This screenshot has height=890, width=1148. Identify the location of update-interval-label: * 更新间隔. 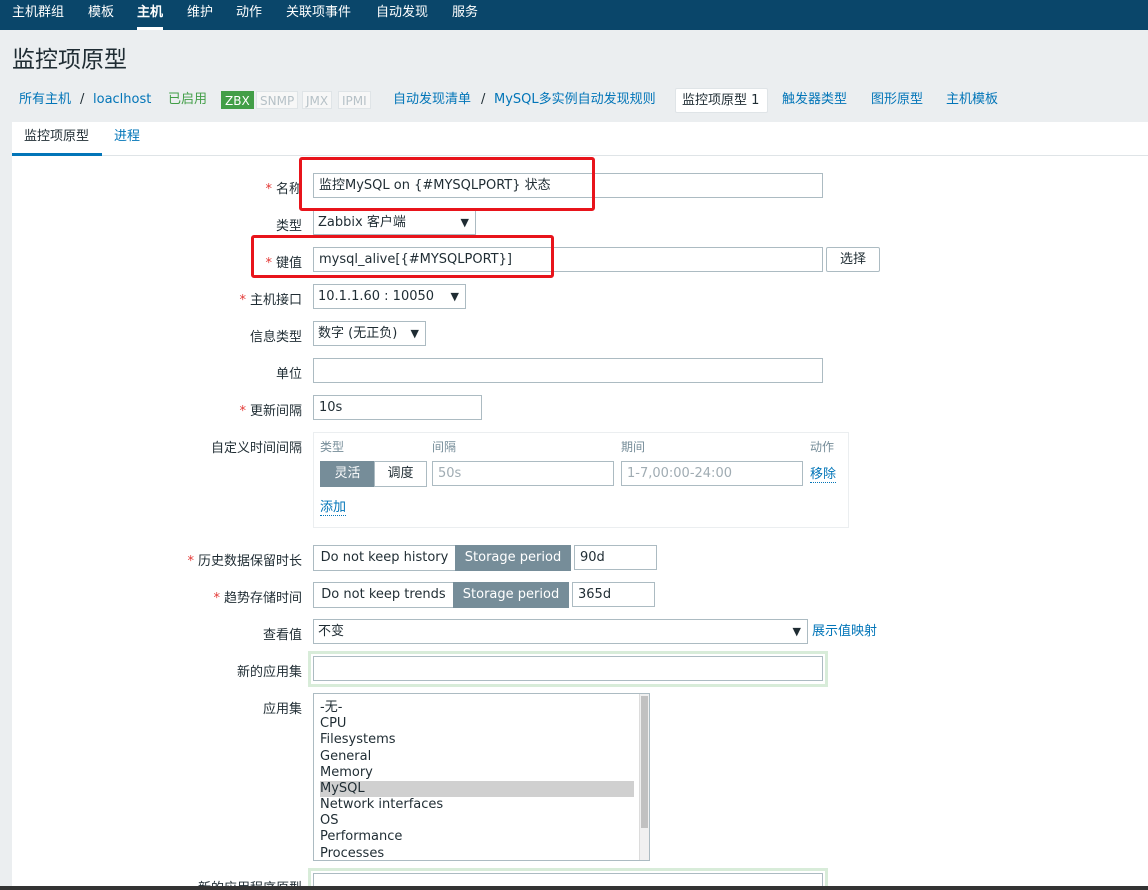
(270, 411).